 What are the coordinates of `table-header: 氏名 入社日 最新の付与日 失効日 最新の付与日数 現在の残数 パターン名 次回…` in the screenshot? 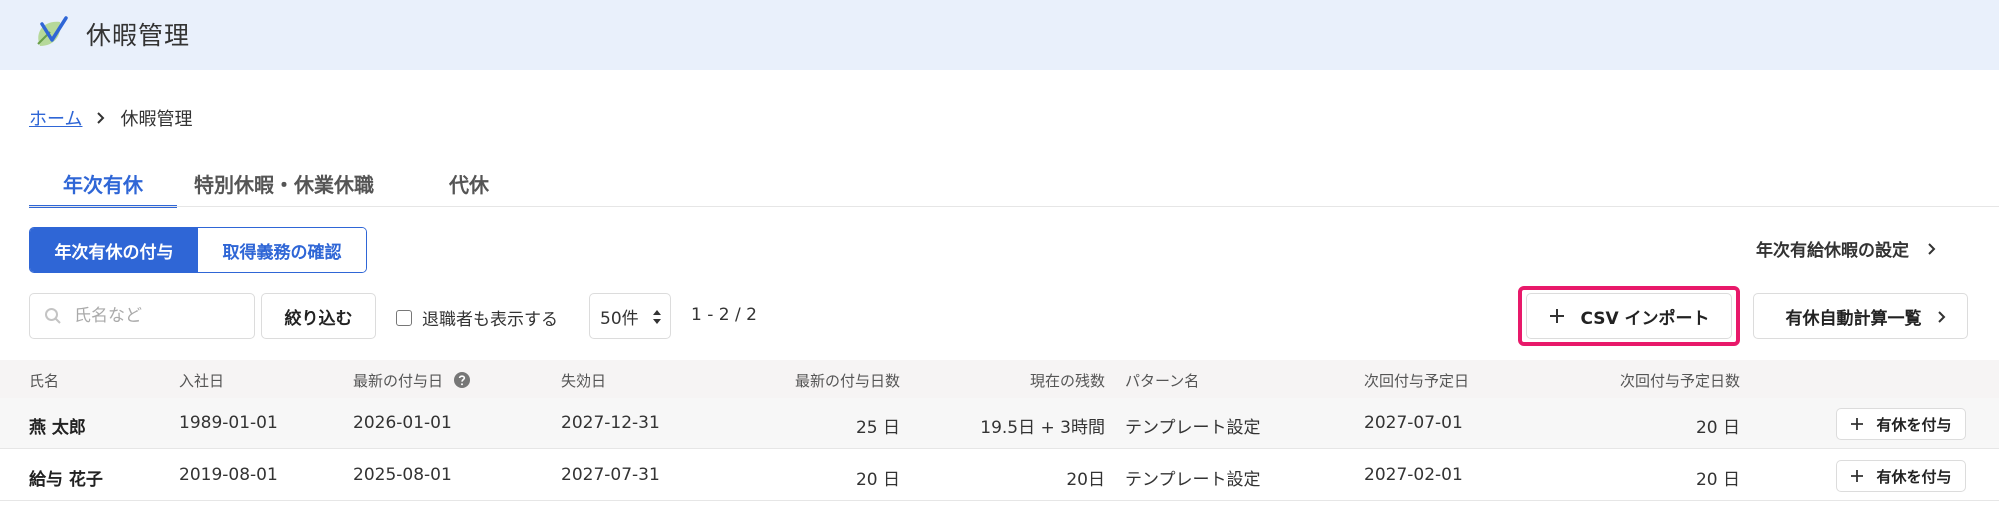 It's located at (999, 379).